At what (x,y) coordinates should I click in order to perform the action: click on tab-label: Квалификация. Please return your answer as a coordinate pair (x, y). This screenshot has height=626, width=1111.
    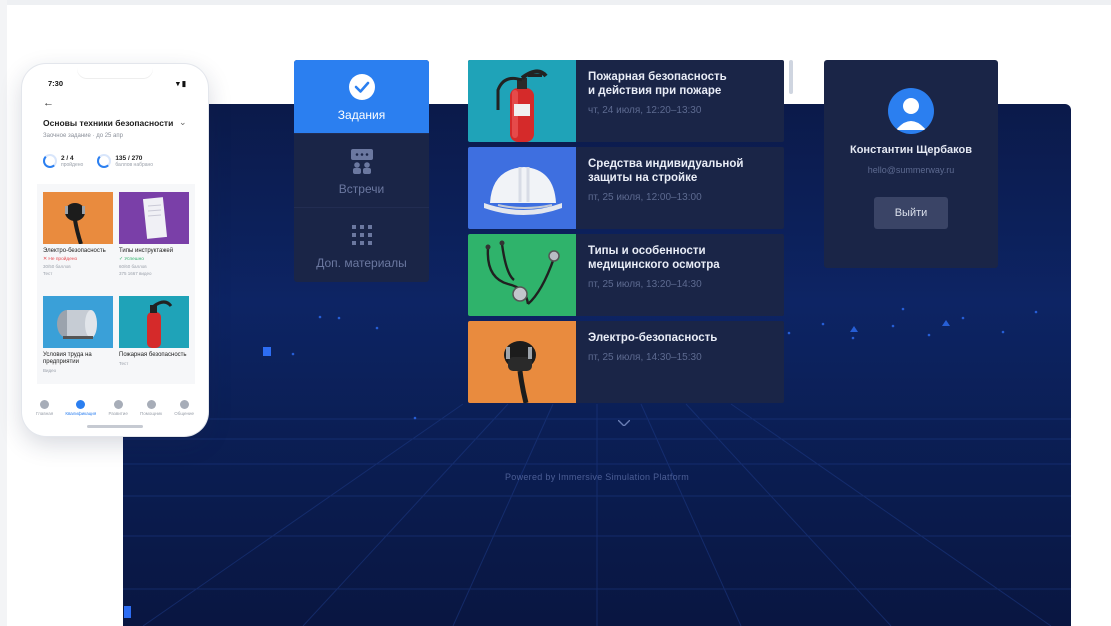
    Looking at the image, I should click on (81, 413).